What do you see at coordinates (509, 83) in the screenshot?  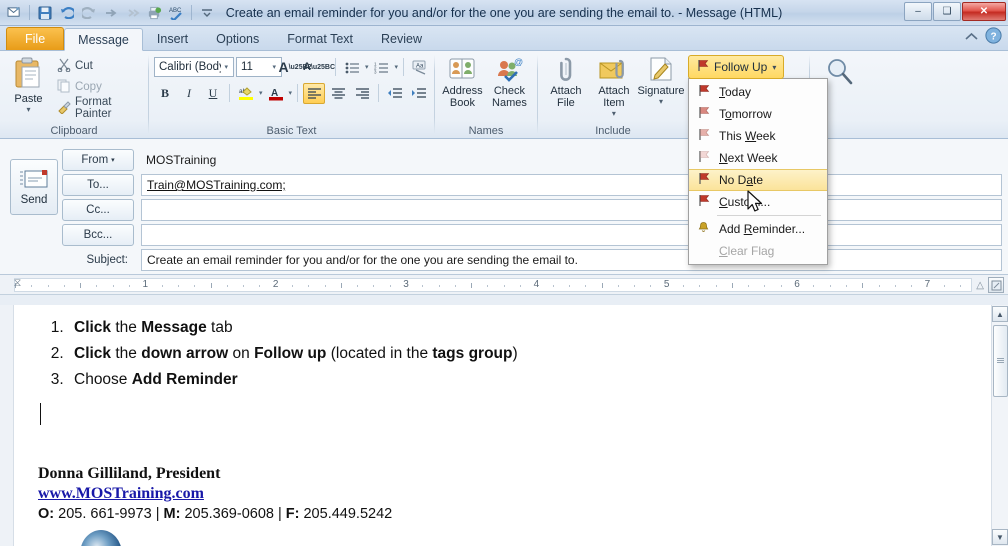 I see `check-names-button: @ Check Names` at bounding box center [509, 83].